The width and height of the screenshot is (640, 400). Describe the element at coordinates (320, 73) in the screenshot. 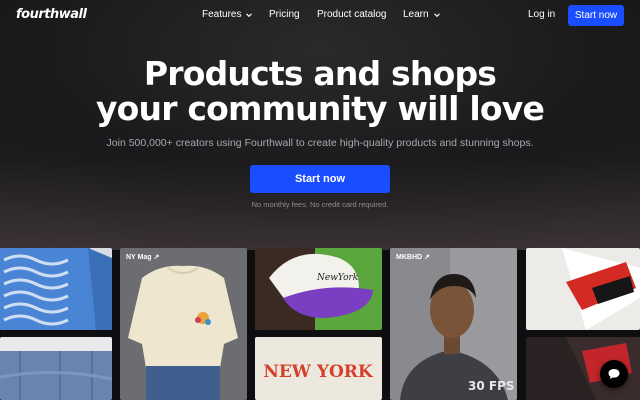

I see `title-line-1: Products and shops` at that location.